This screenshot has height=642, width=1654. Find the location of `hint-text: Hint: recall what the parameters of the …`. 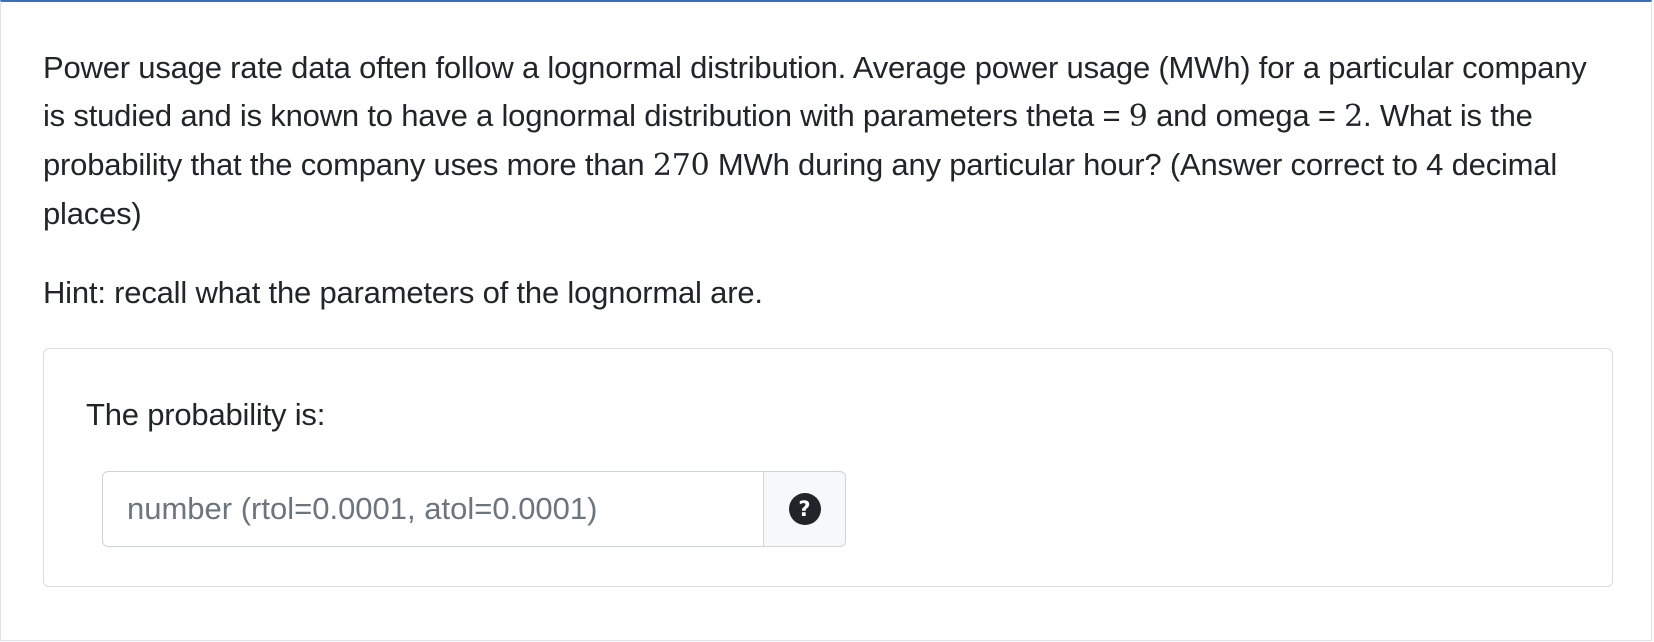

hint-text: Hint: recall what the parameters of the … is located at coordinates (403, 292).